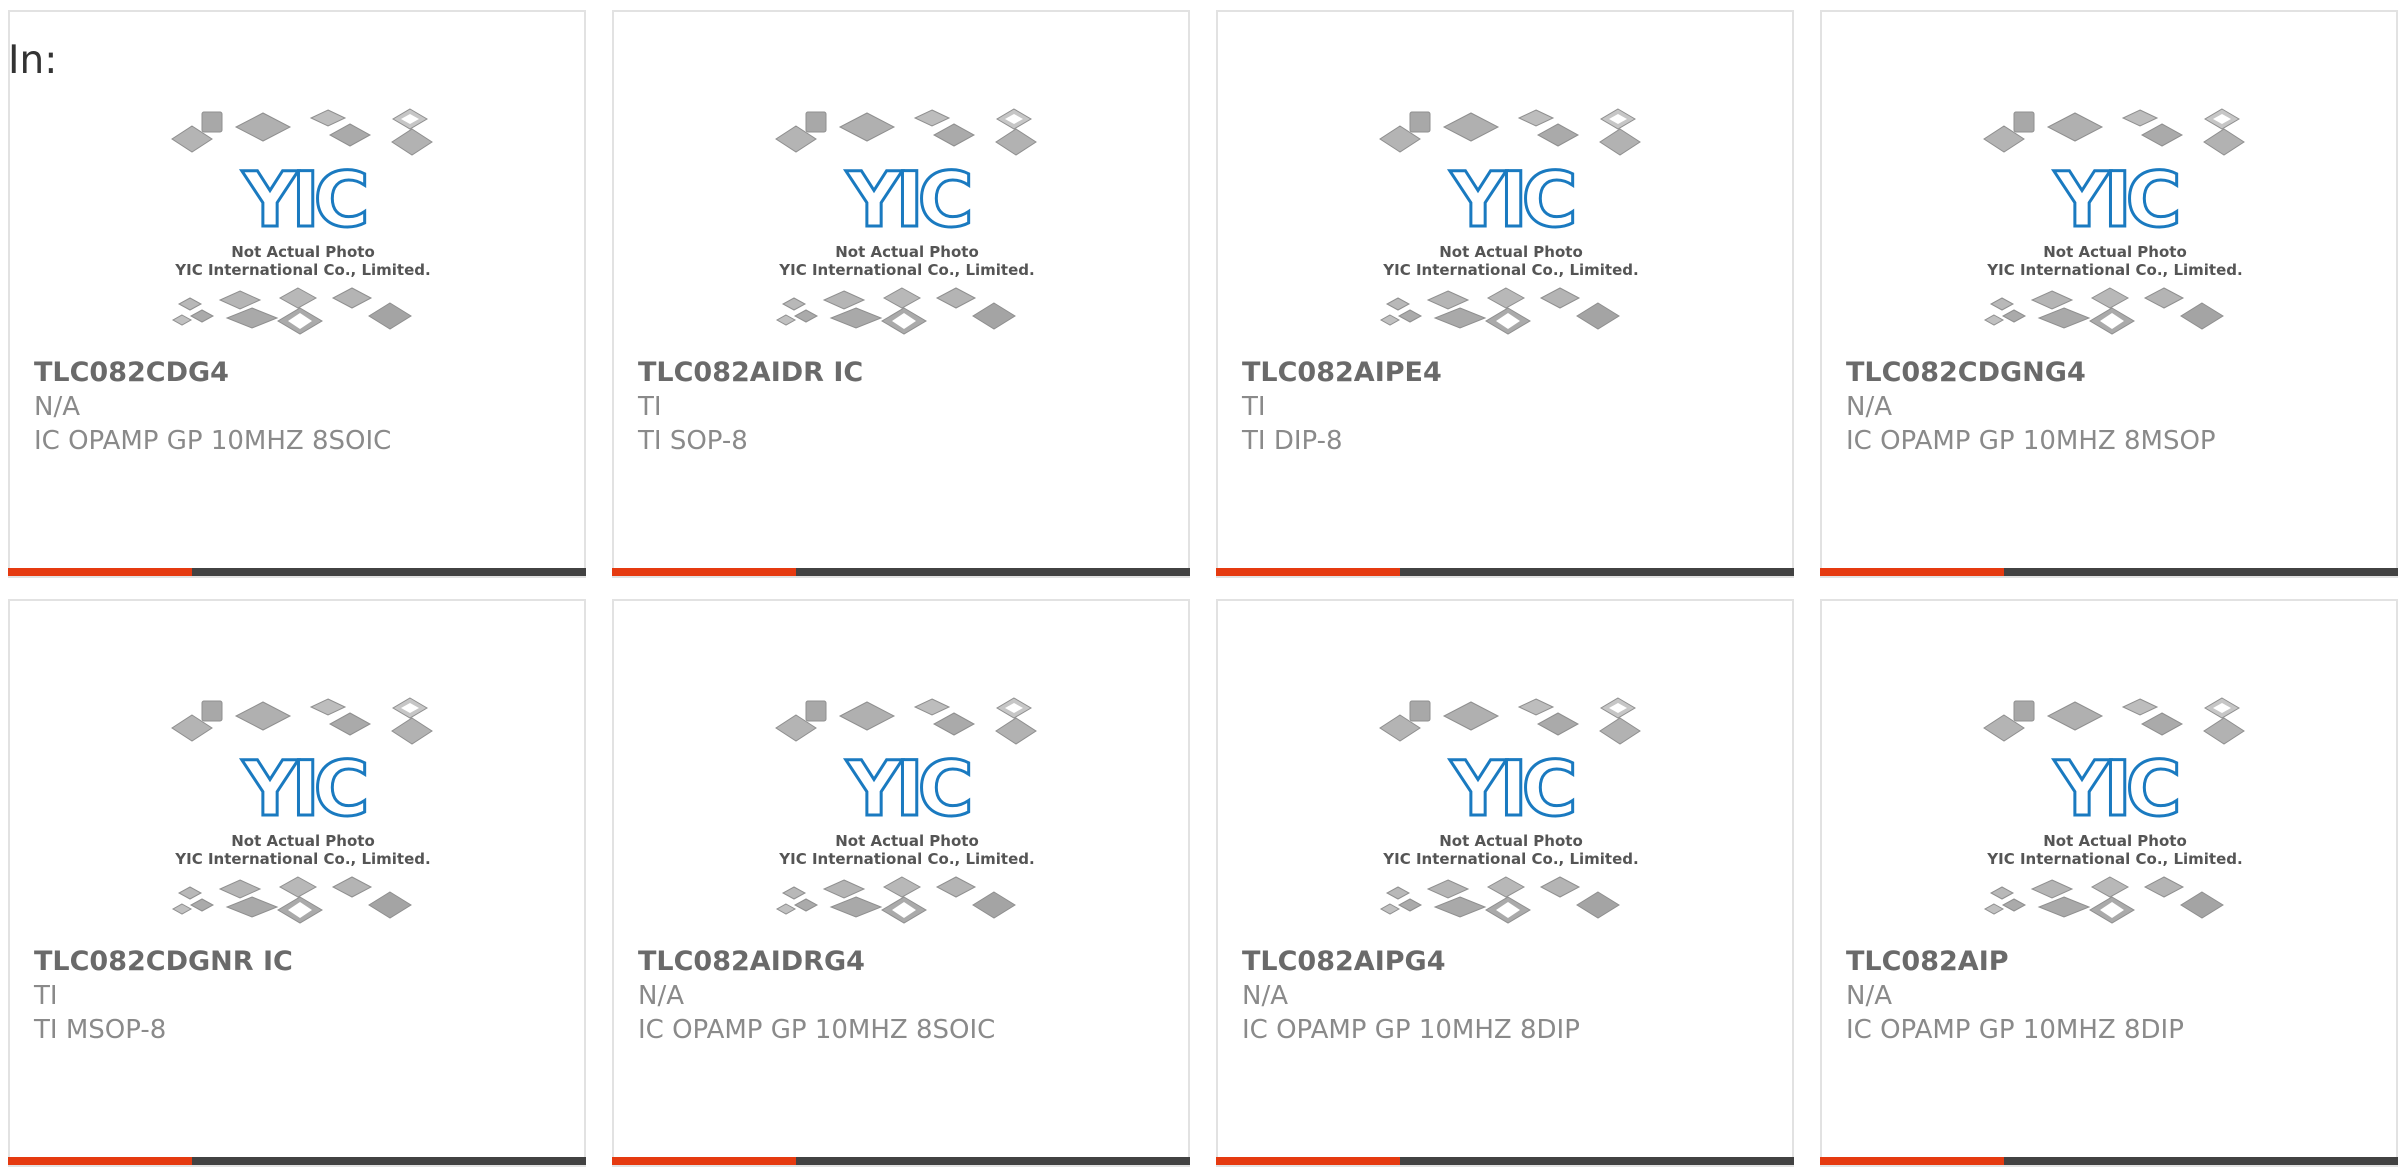 This screenshot has height=1167, width=2400. Describe the element at coordinates (1966, 372) in the screenshot. I see `product-part-number: TLC082CDGNG4` at that location.